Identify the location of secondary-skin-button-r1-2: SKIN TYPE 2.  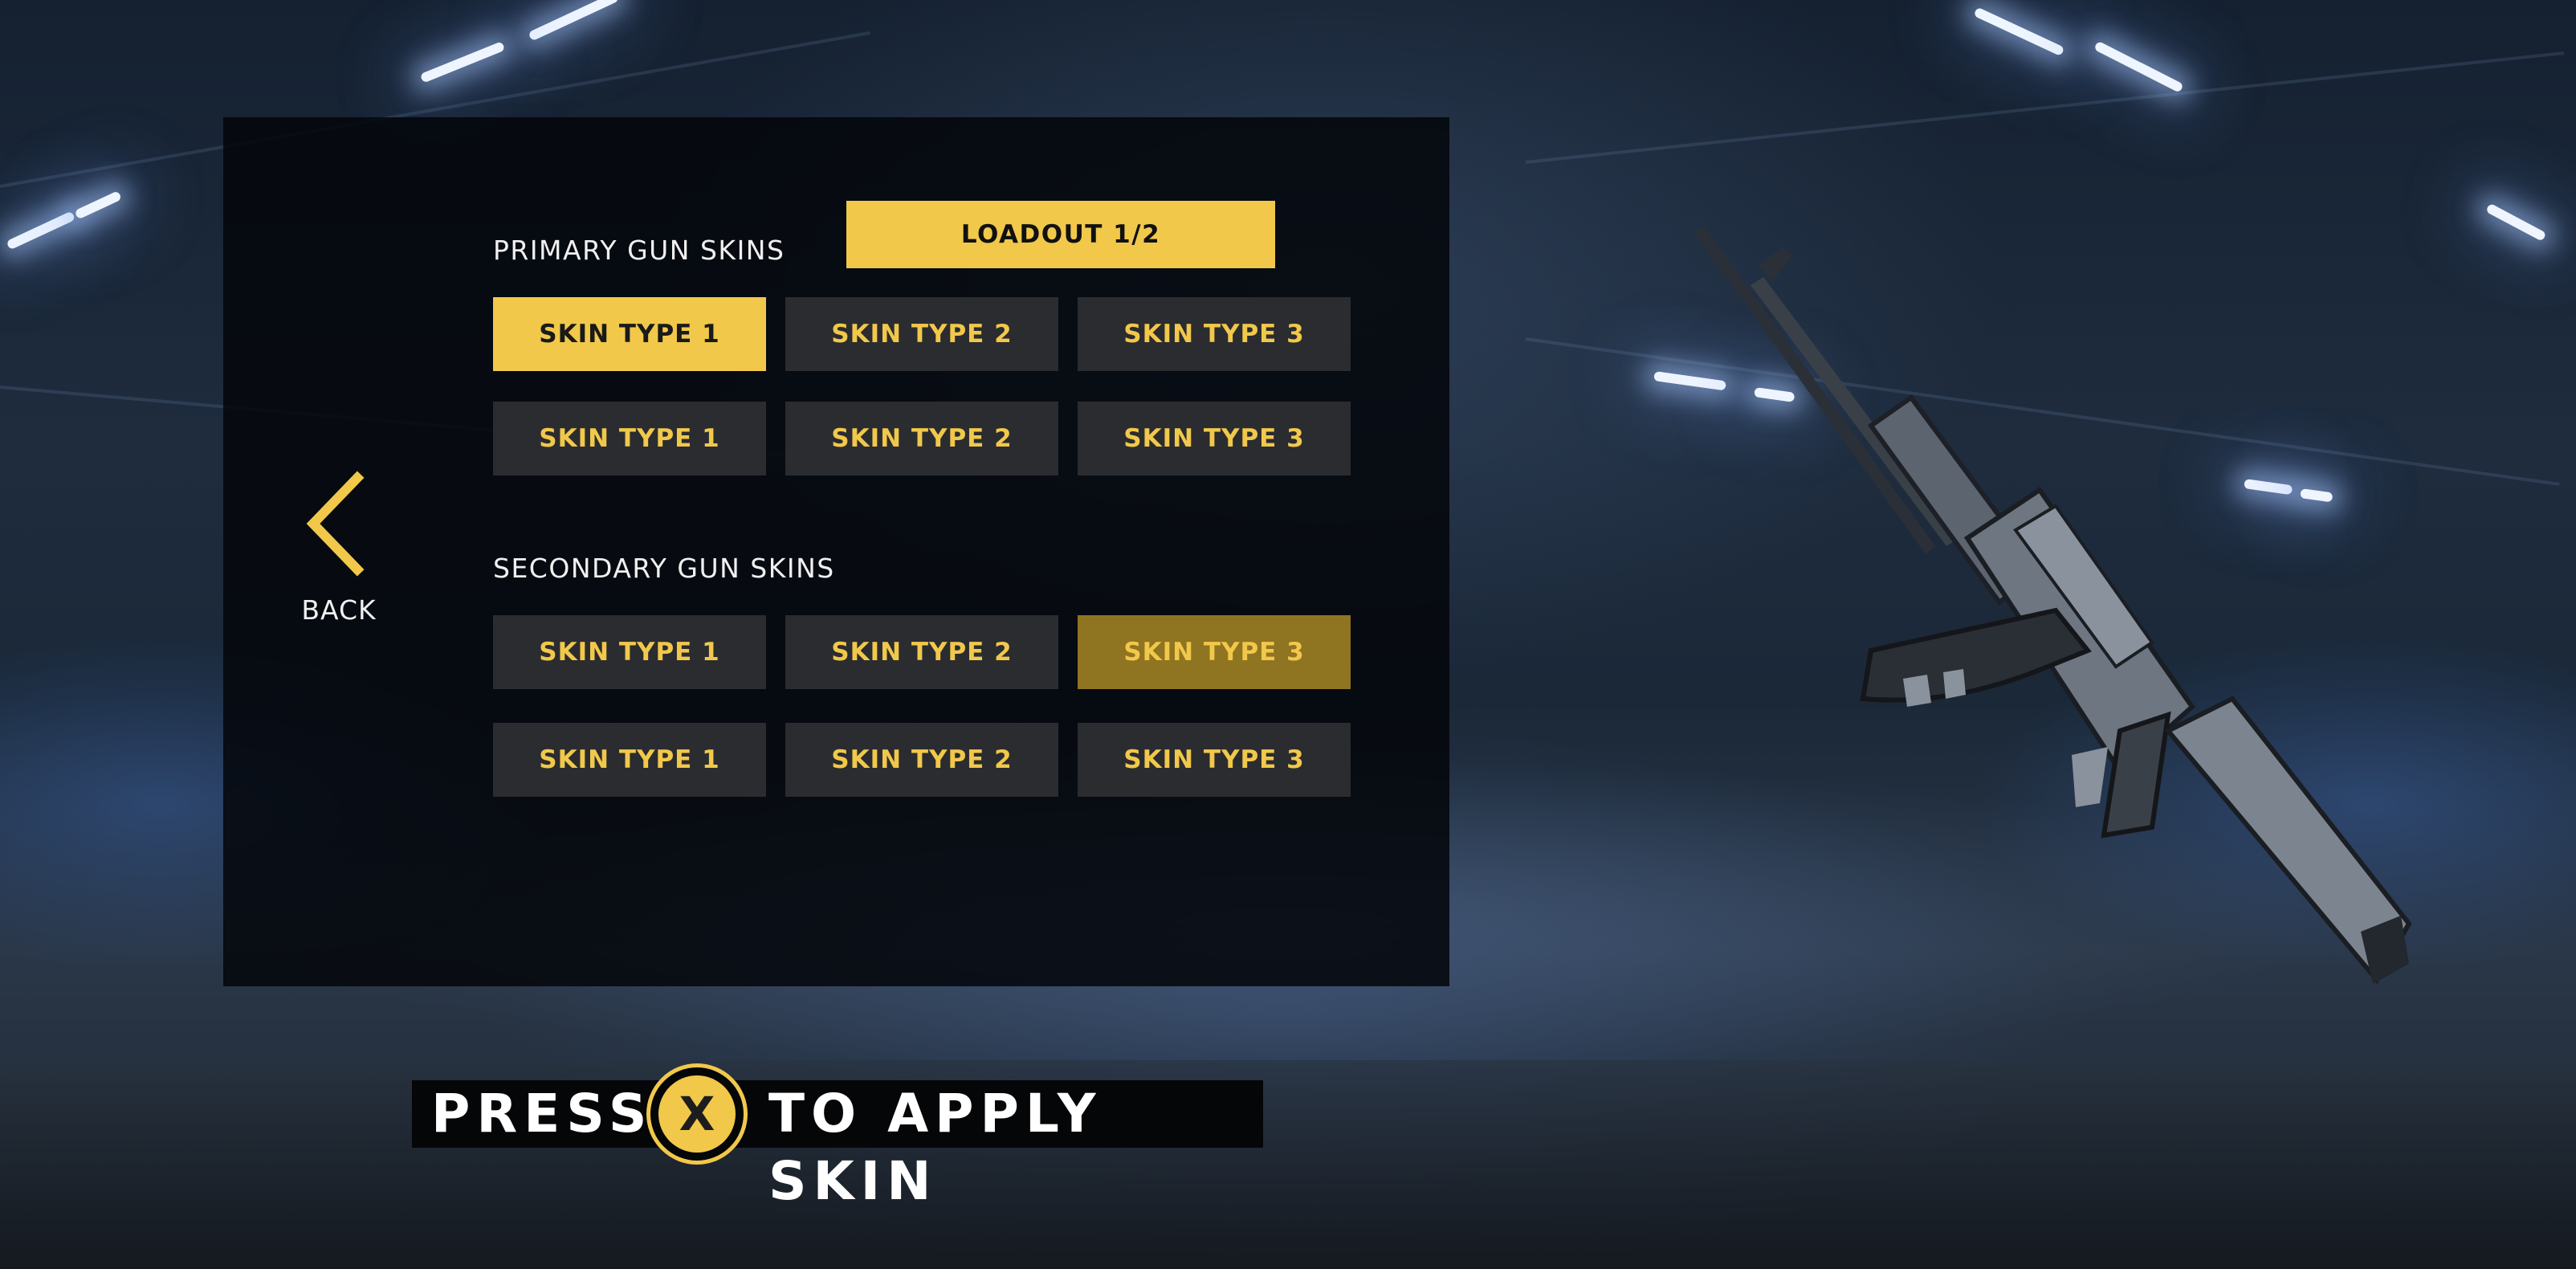
(921, 652).